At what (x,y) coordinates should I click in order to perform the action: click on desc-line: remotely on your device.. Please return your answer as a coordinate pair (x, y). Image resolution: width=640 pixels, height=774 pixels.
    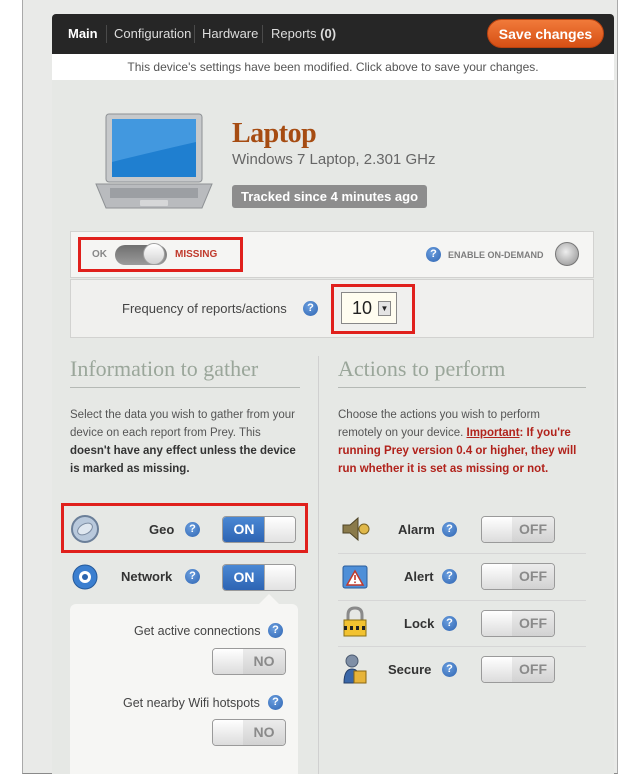
    Looking at the image, I should click on (401, 433).